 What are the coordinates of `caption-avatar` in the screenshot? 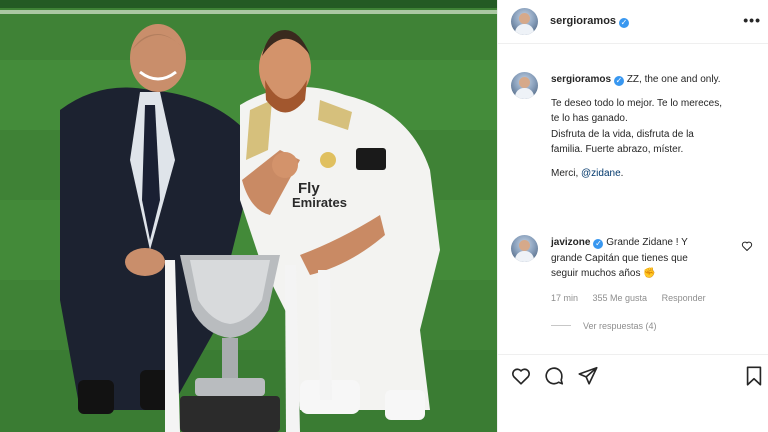 It's located at (524, 85).